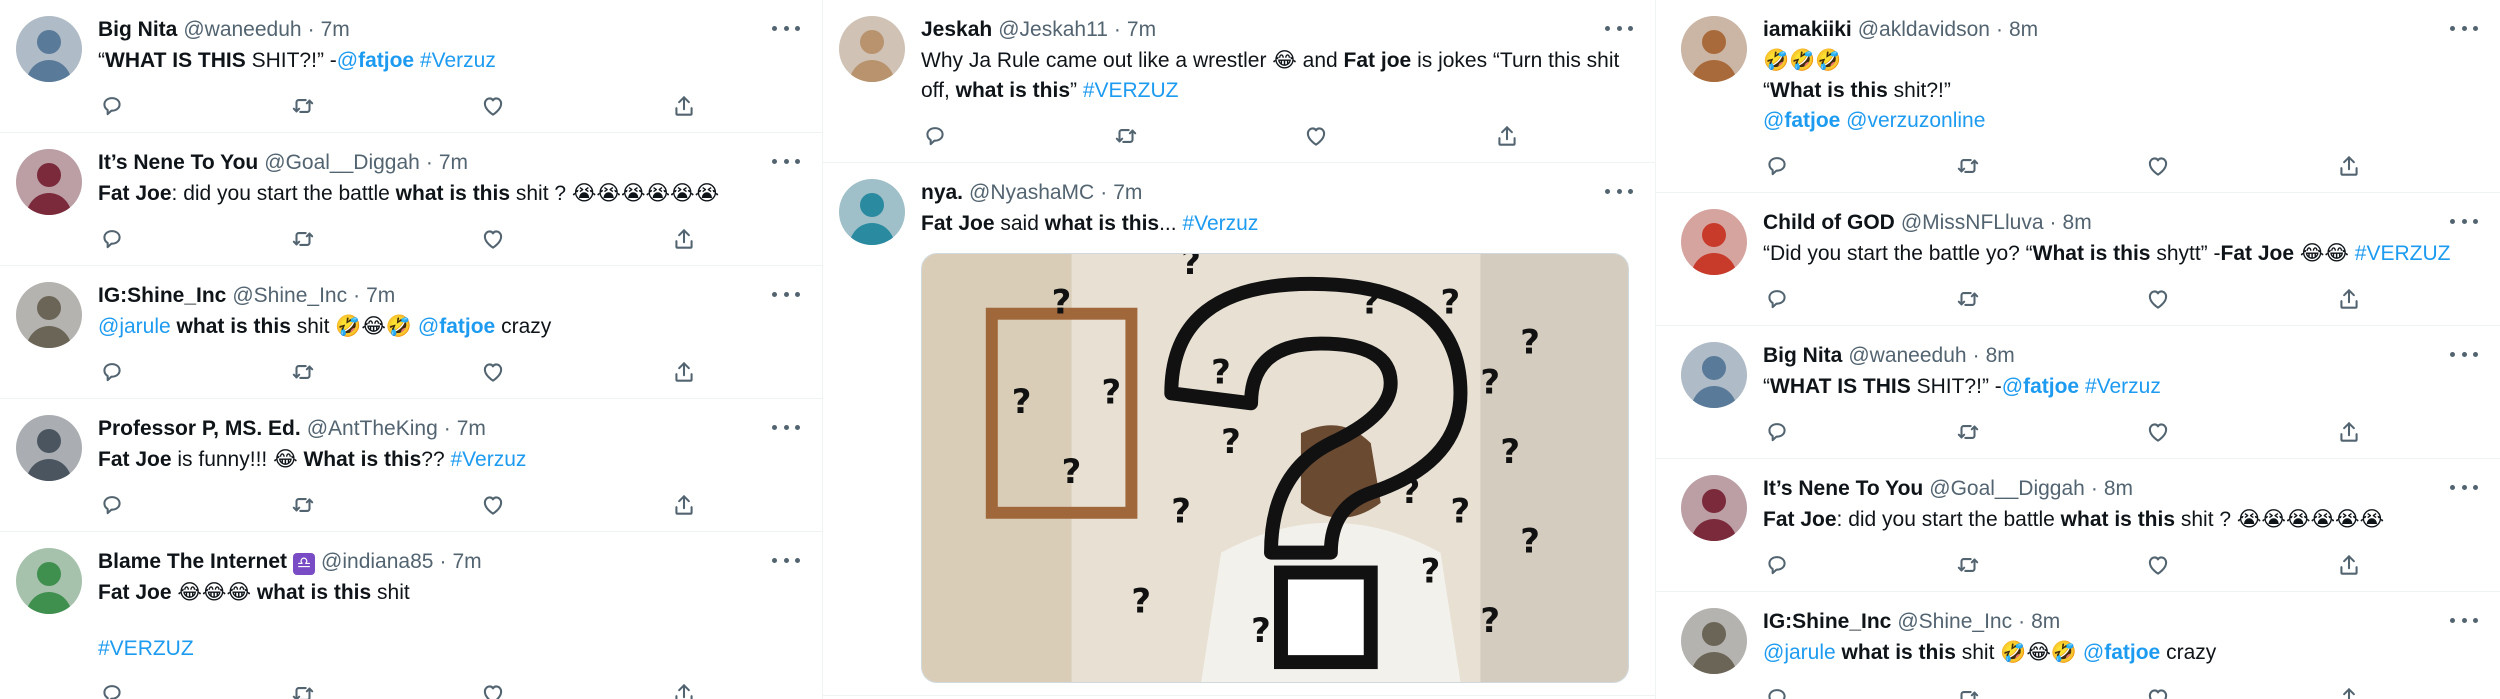  I want to click on display-name: Jeskah, so click(956, 30).